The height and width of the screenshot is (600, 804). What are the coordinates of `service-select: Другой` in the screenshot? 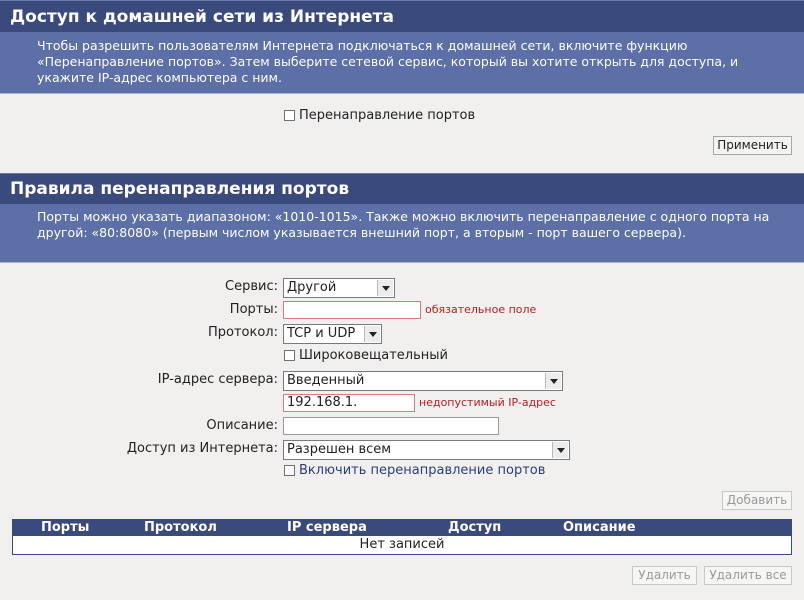 It's located at (339, 288).